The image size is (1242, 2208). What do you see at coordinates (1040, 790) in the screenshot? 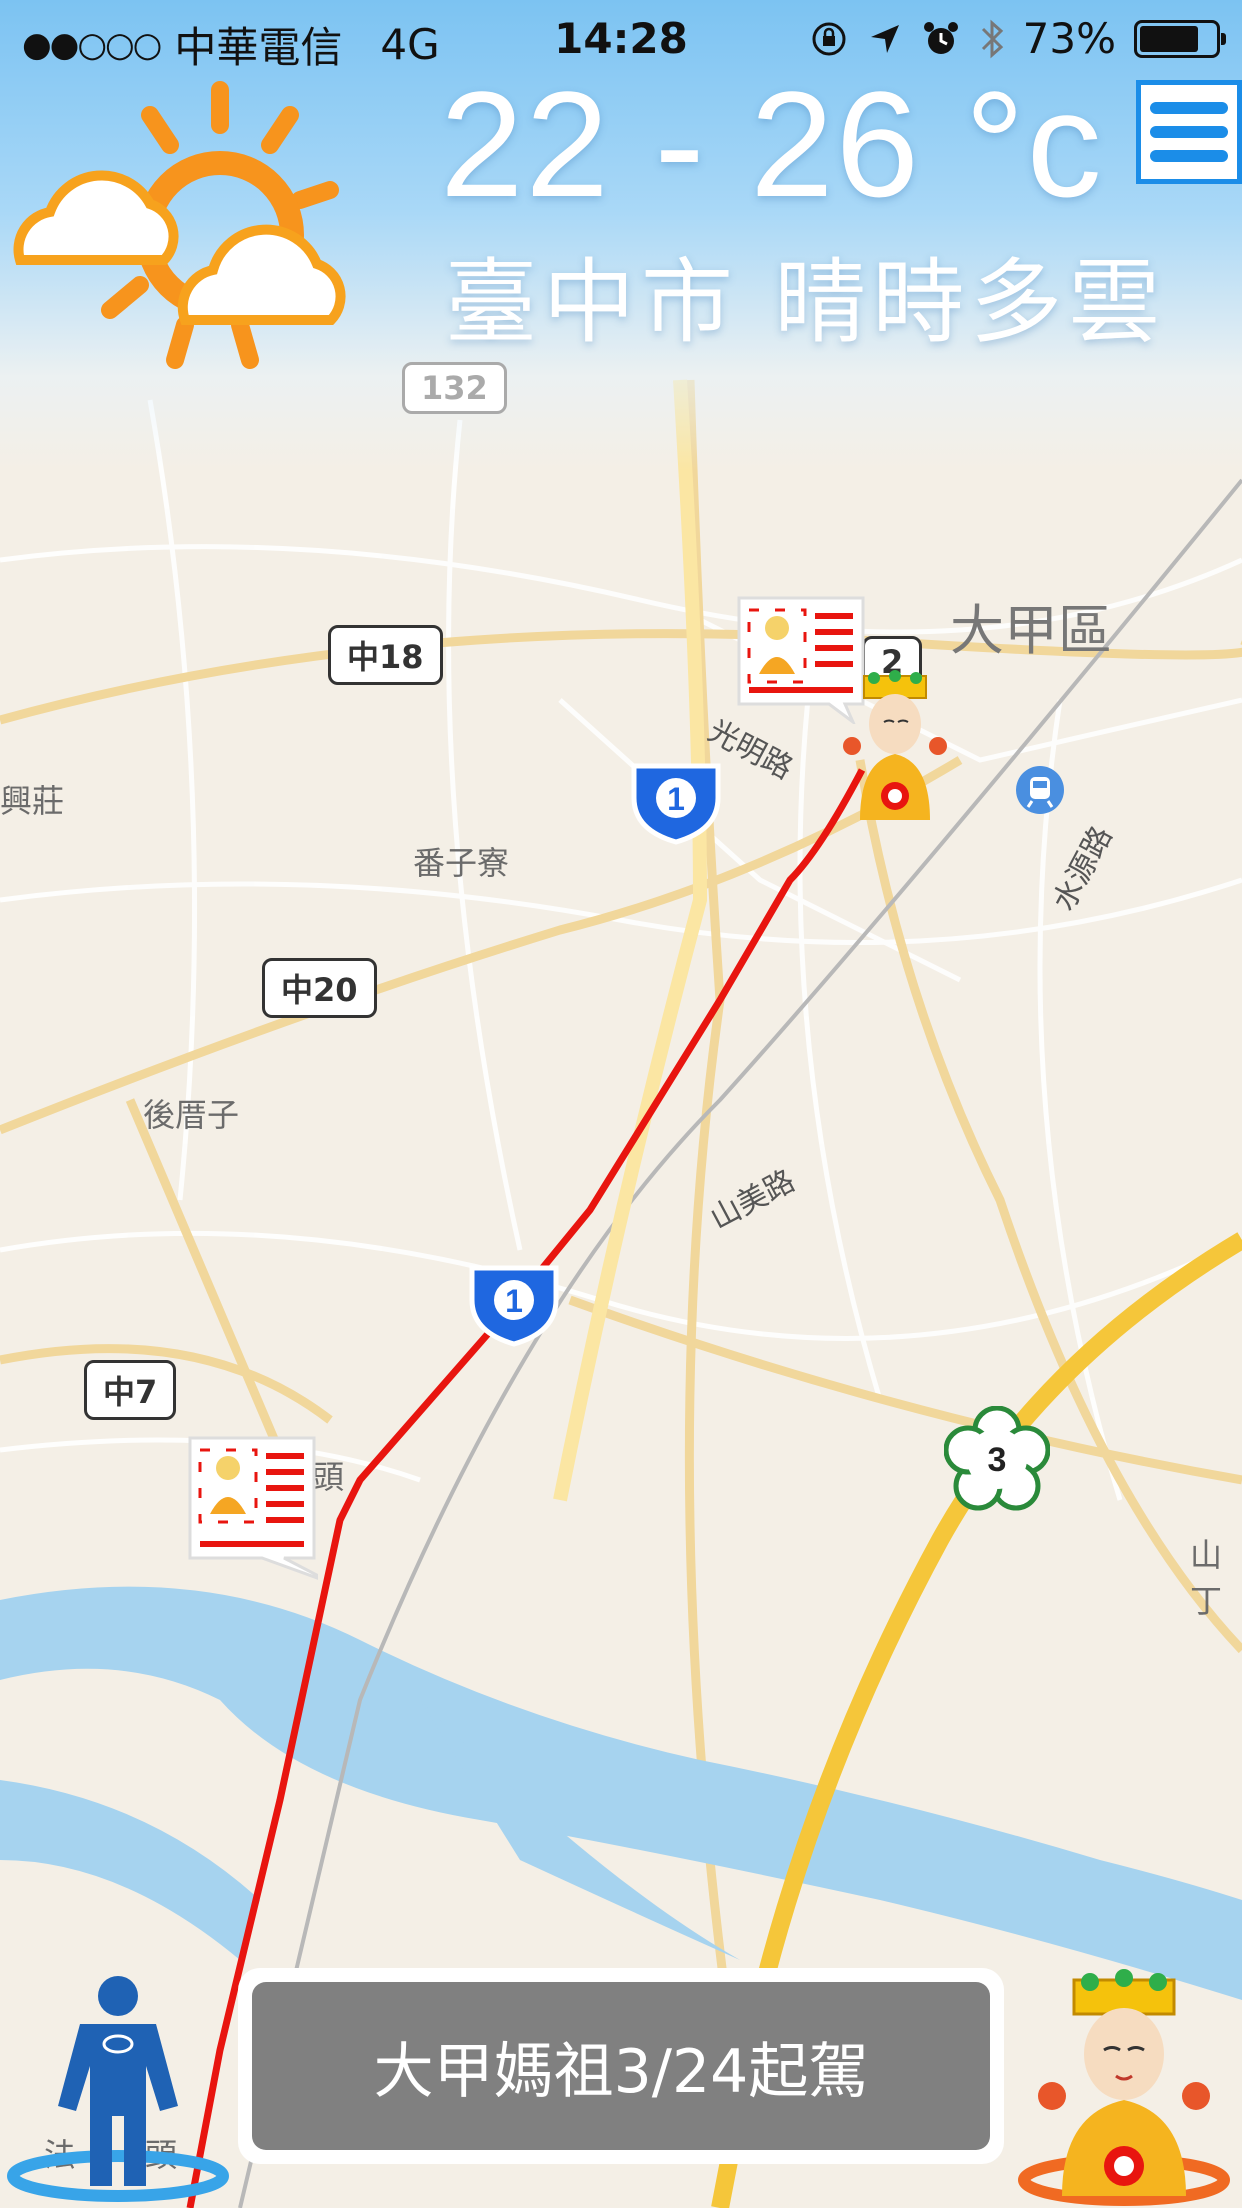
I see `train-station-icon` at bounding box center [1040, 790].